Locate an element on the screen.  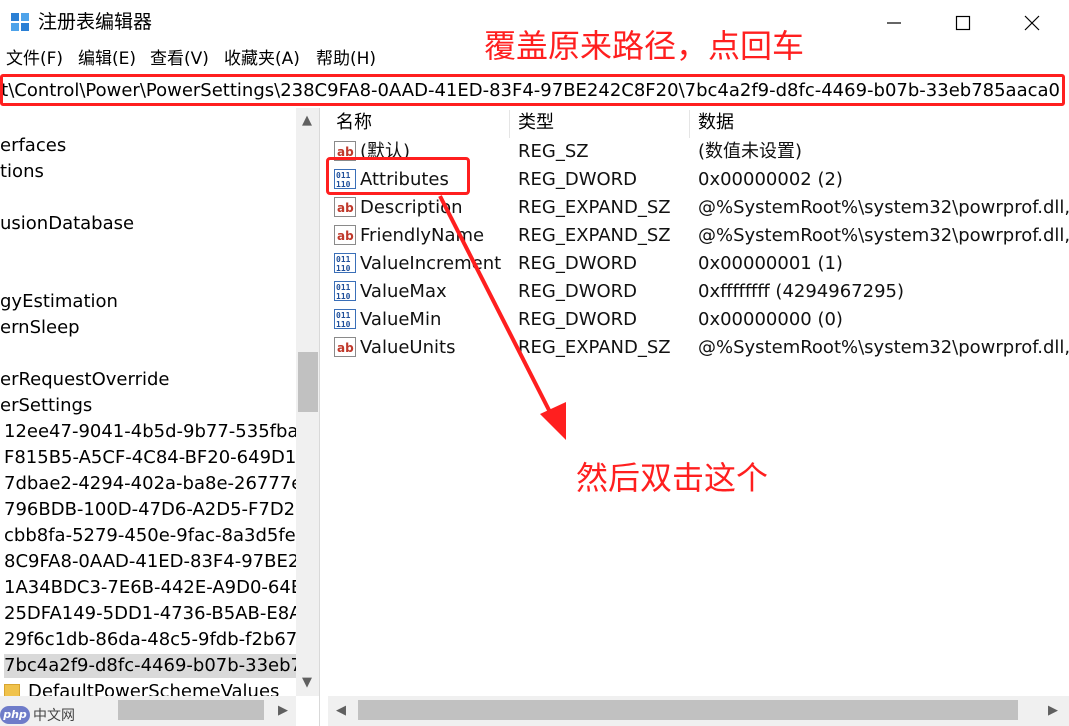
watermark: php 中文网 is located at coordinates (45, 715).